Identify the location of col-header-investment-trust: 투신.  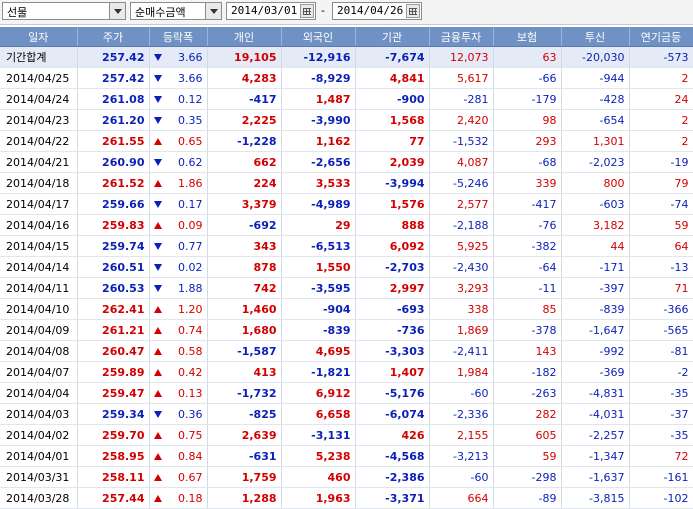
(595, 37).